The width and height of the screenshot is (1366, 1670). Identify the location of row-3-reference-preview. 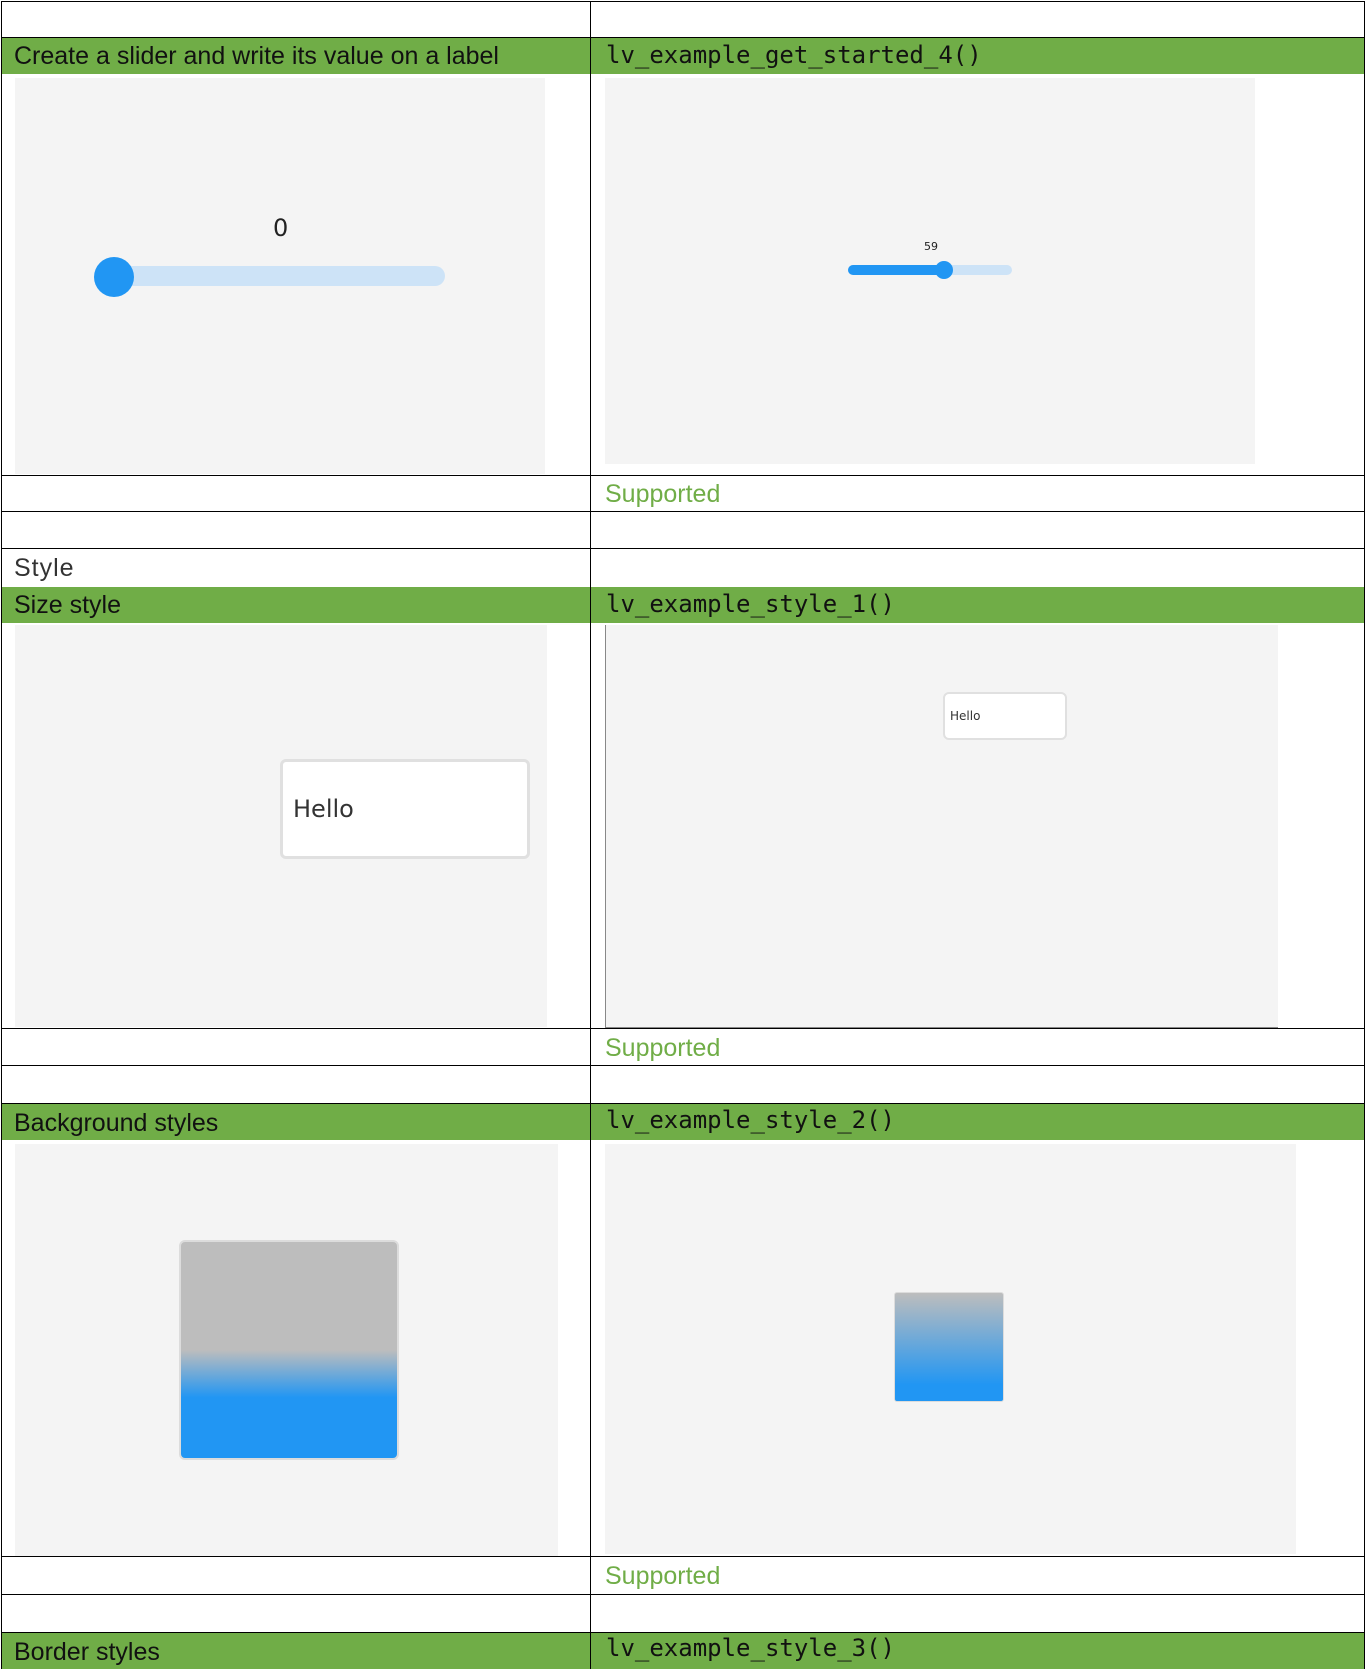
(286, 1350).